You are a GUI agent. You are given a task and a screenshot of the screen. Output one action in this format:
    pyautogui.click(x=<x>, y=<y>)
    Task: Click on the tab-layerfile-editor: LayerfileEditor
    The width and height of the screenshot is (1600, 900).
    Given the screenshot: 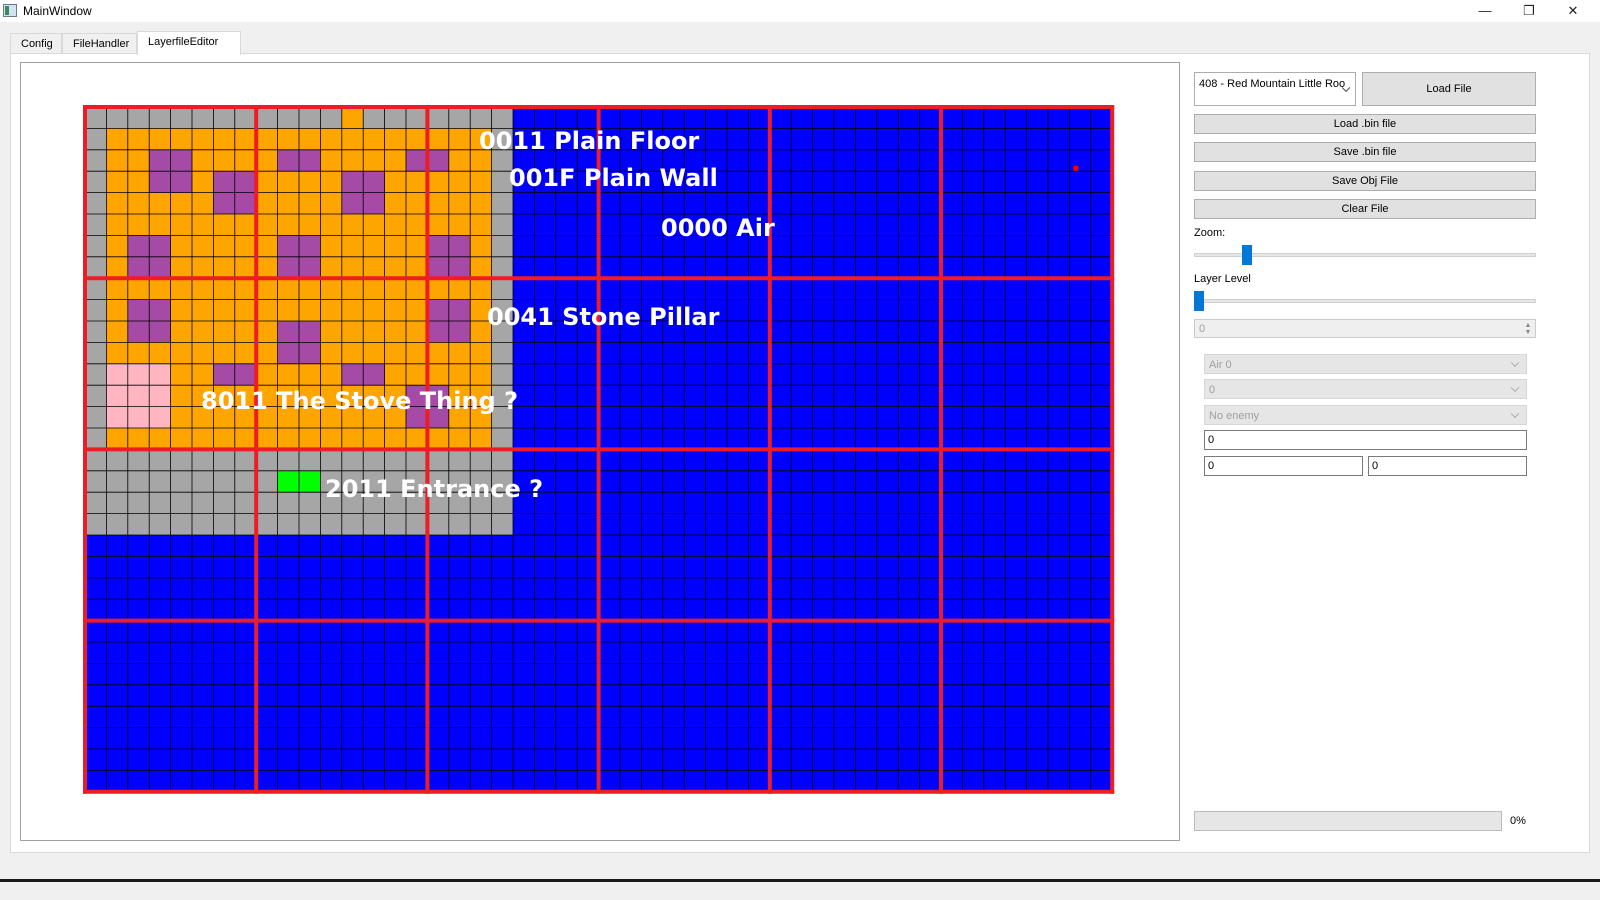 What is the action you would take?
    pyautogui.click(x=189, y=43)
    